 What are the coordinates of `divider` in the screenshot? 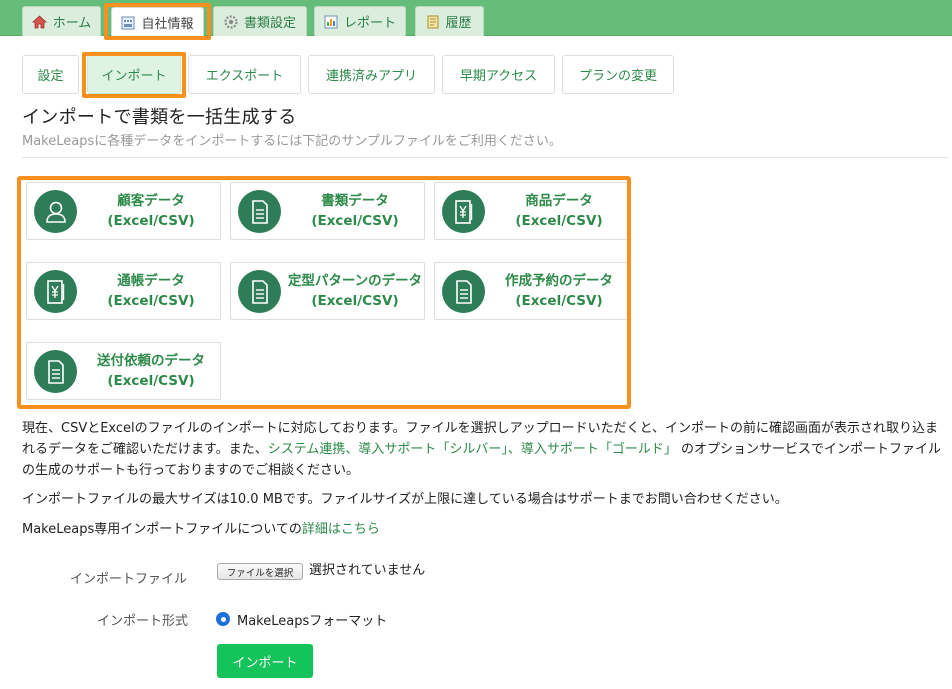 It's located at (485, 157).